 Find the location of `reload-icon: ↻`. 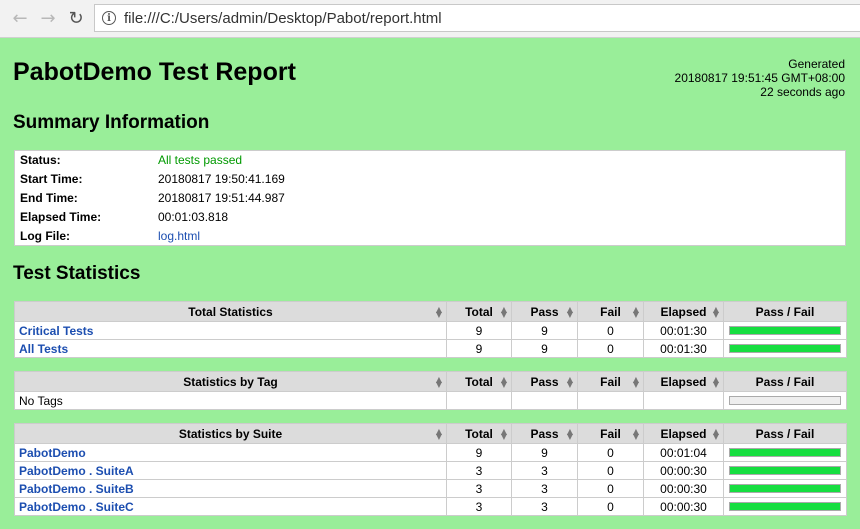

reload-icon: ↻ is located at coordinates (76, 18).